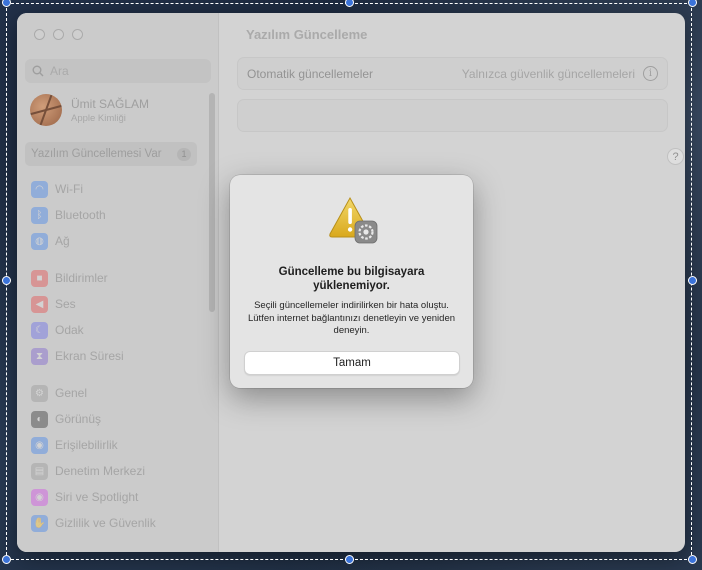 This screenshot has height=570, width=702. I want to click on resize-handle-bottom-left, so click(6, 559).